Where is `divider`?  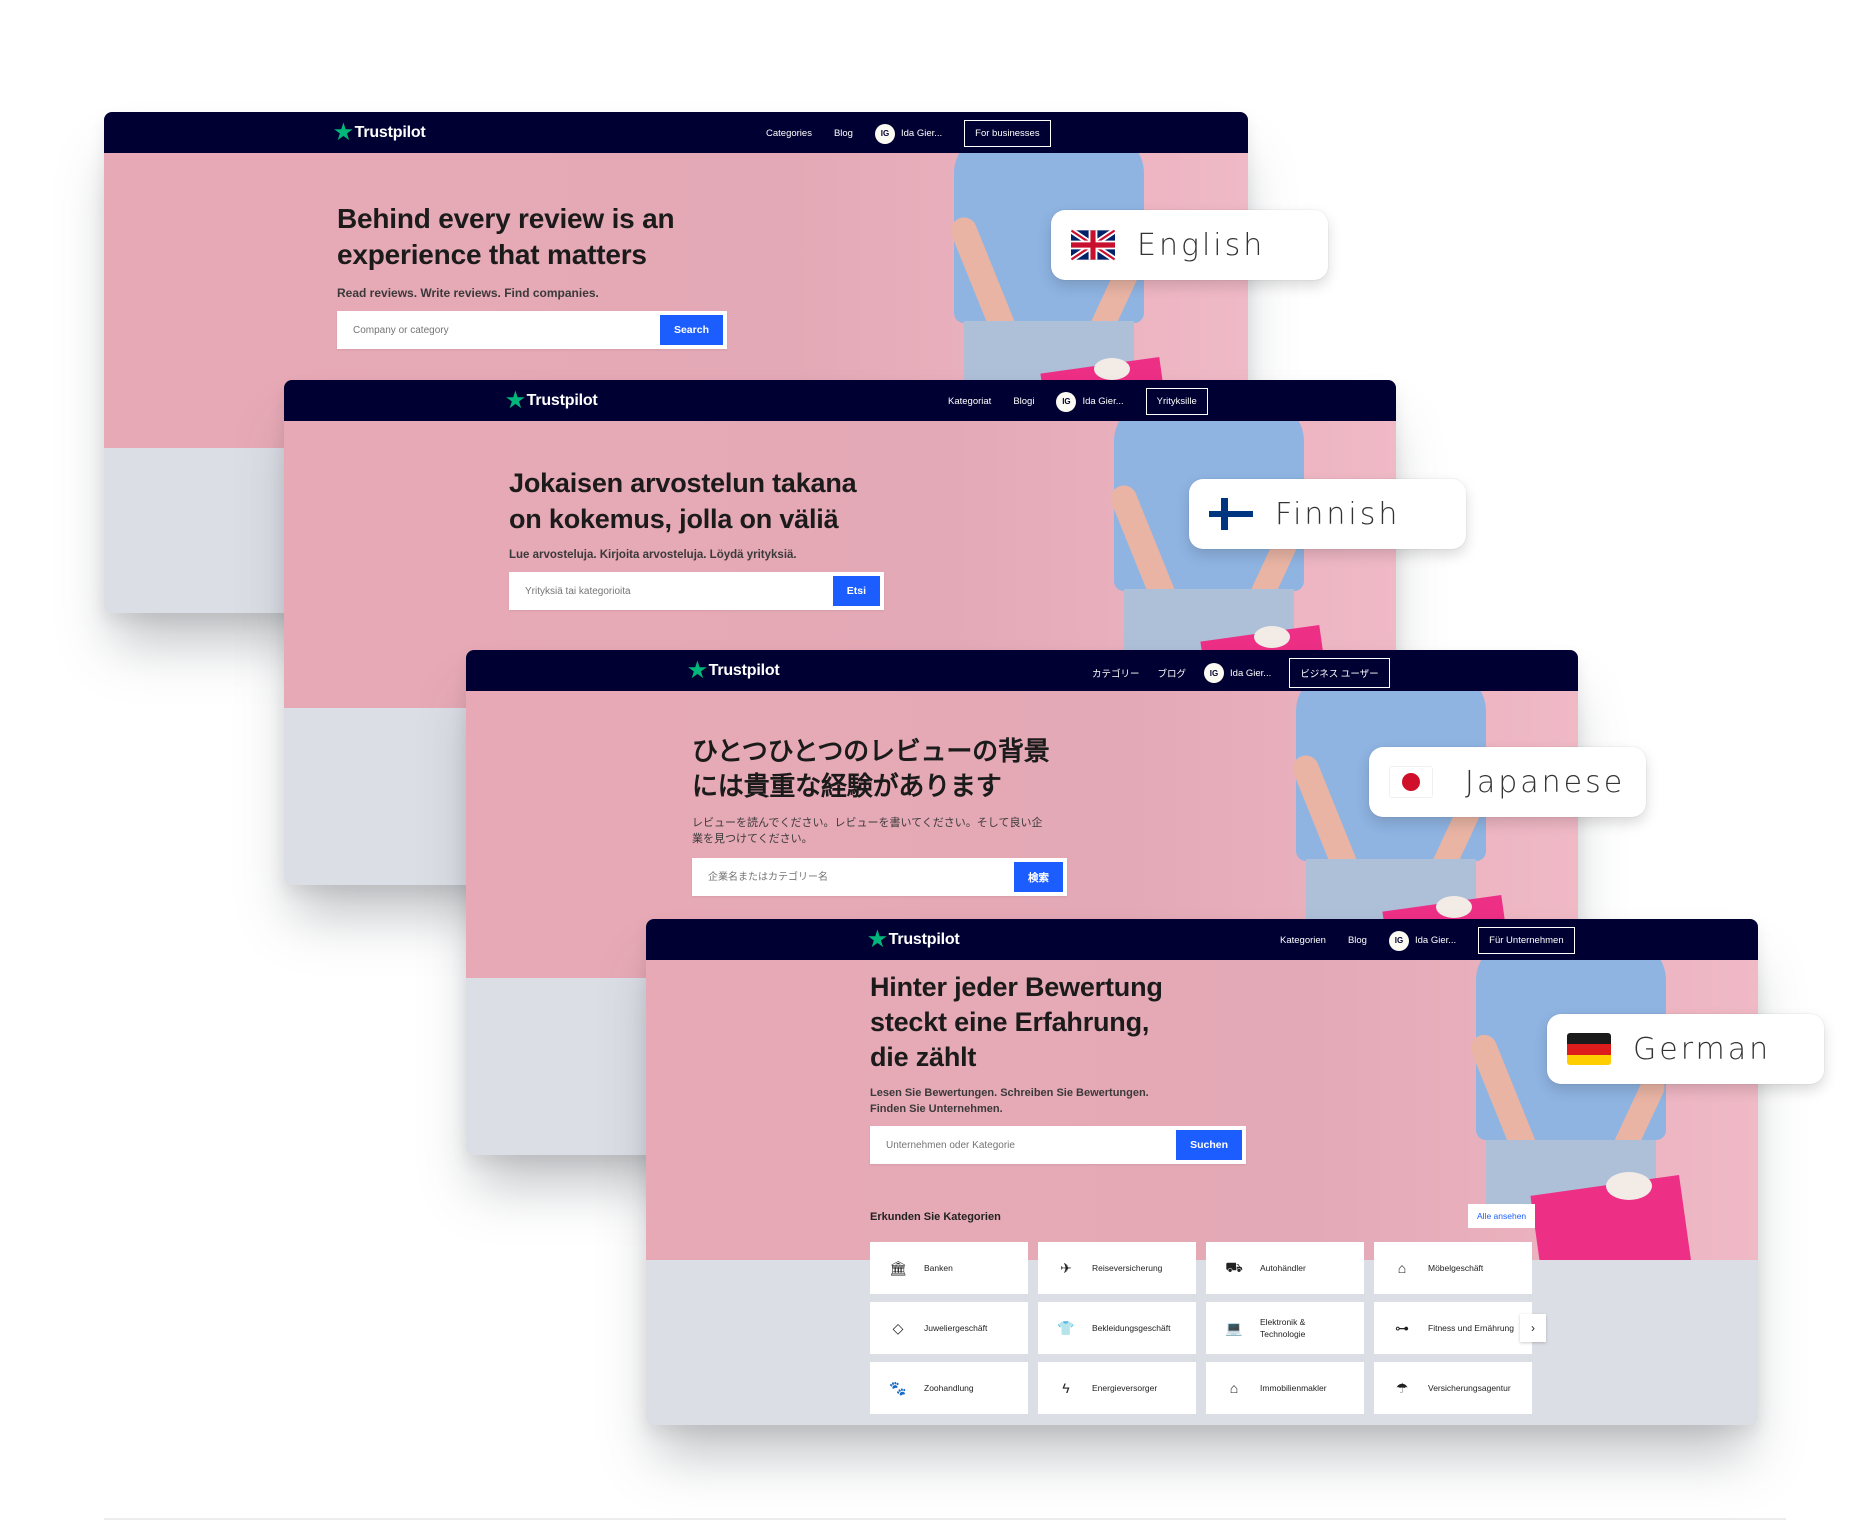 divider is located at coordinates (945, 1519).